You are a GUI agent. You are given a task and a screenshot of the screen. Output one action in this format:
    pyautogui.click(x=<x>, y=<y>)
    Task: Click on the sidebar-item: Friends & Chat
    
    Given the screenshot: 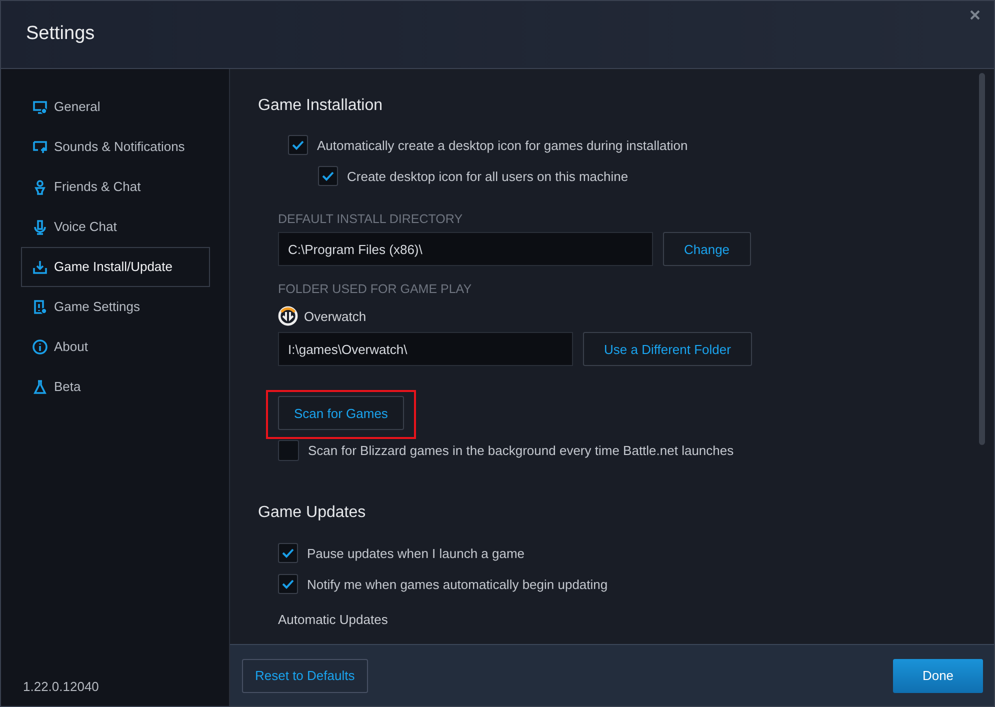 What is the action you would take?
    pyautogui.click(x=115, y=187)
    